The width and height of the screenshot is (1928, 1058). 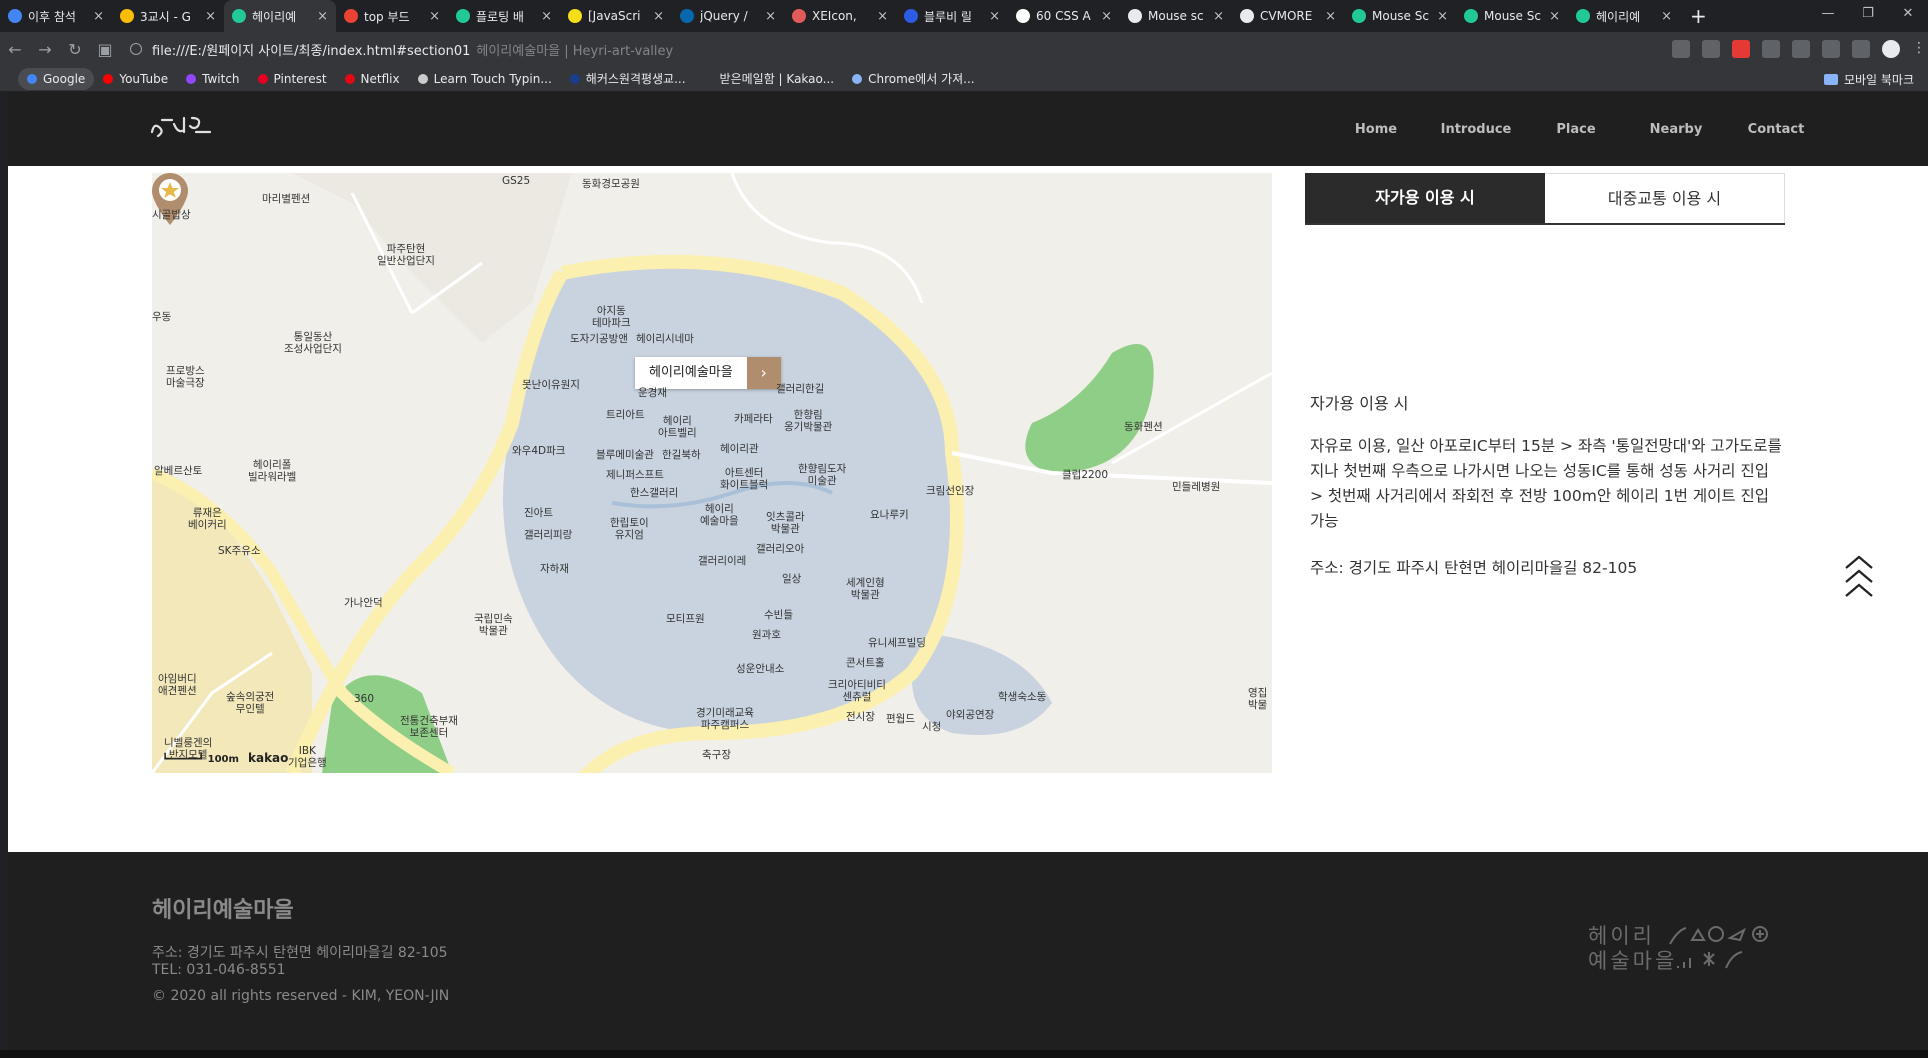 I want to click on reload-icon: ↻, so click(x=75, y=49).